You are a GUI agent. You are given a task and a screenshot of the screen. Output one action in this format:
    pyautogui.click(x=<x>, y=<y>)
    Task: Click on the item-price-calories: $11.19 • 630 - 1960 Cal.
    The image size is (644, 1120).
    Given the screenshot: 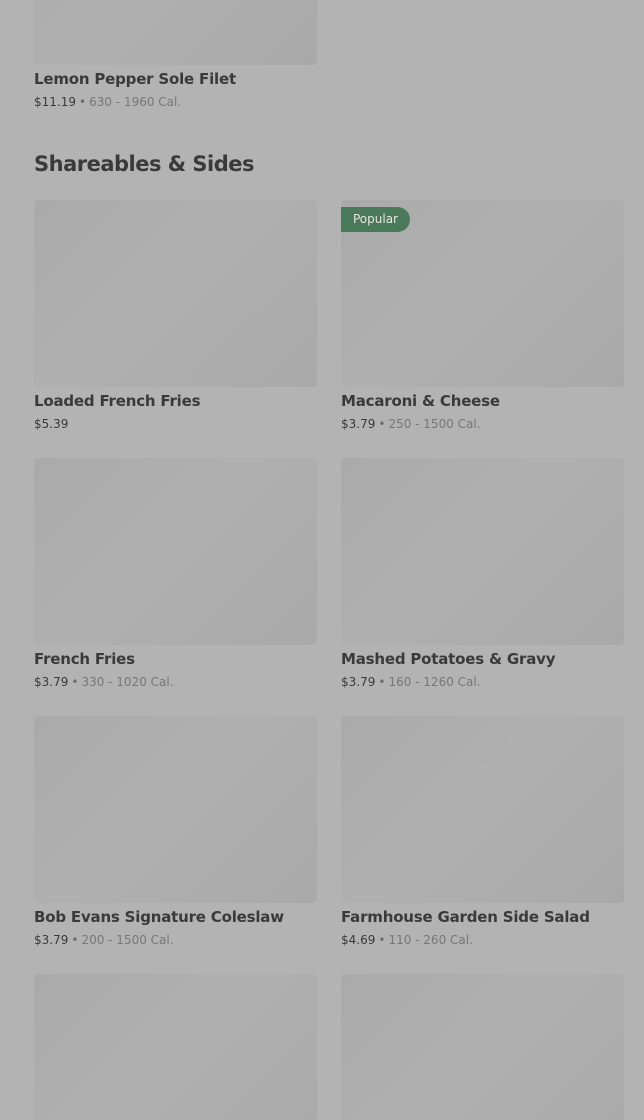 What is the action you would take?
    pyautogui.click(x=107, y=102)
    